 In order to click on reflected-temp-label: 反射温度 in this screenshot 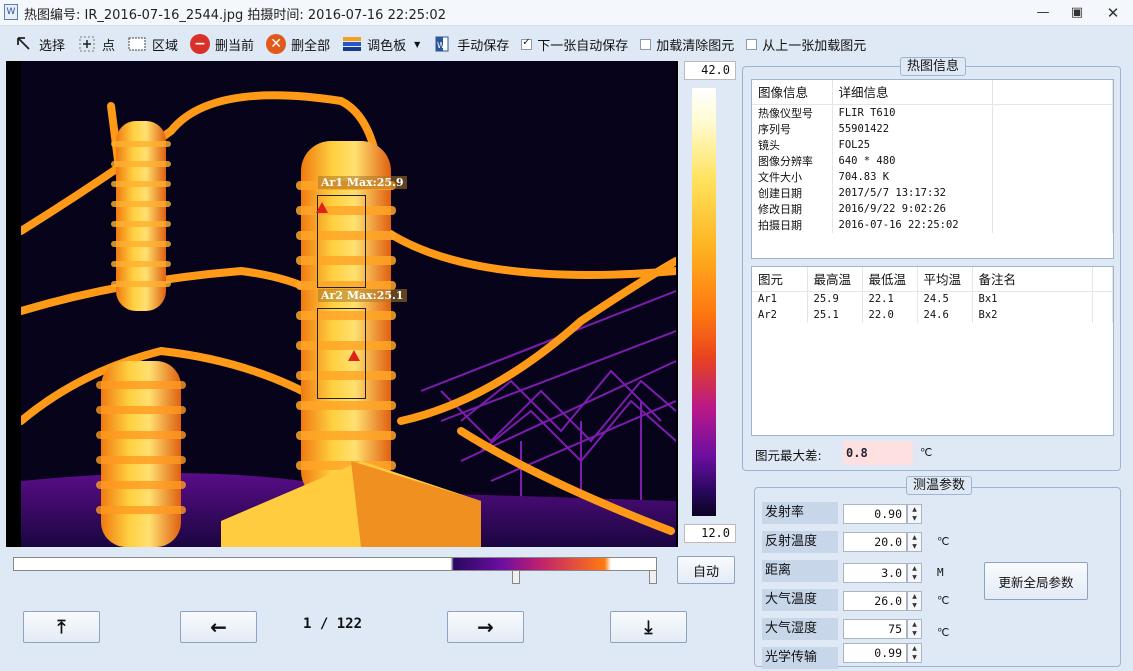, I will do `click(800, 542)`.